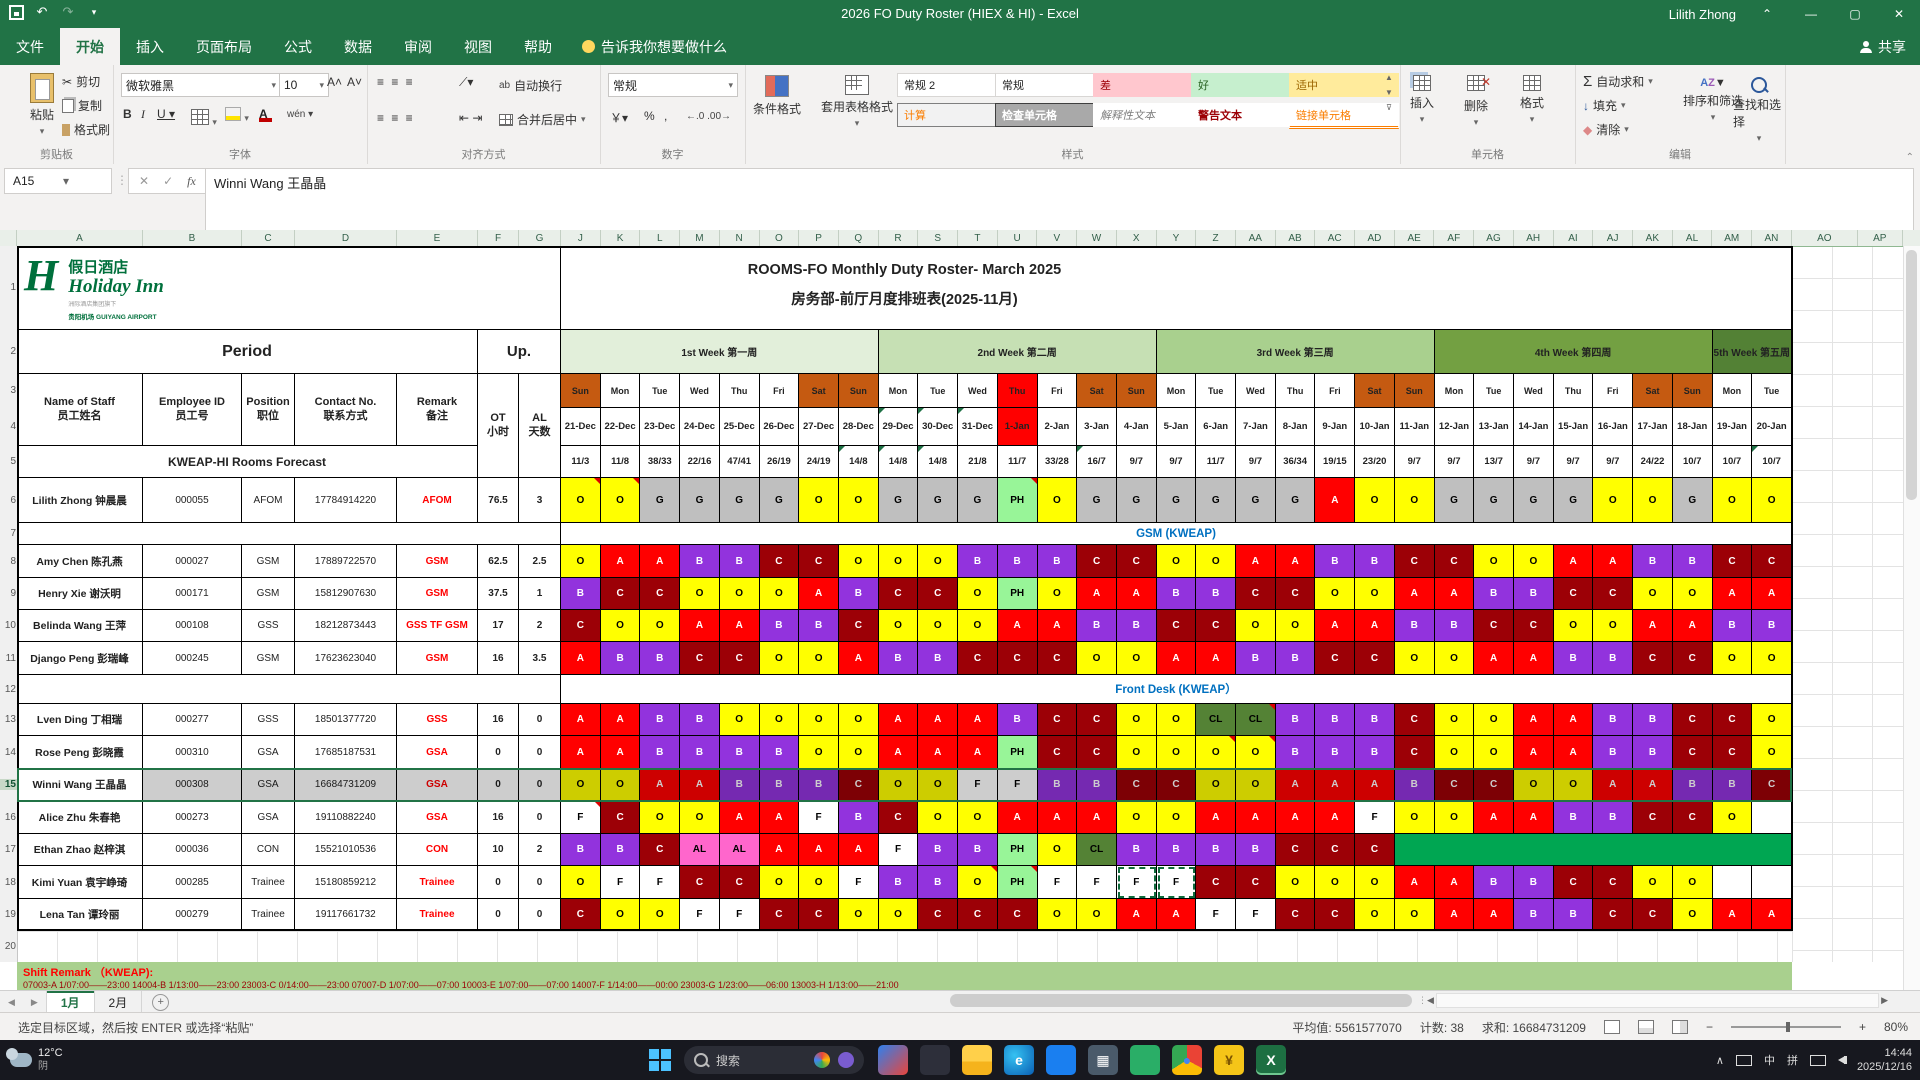  What do you see at coordinates (857, 102) in the screenshot?
I see `format-as-table-button: 套用表格格式 ▾` at bounding box center [857, 102].